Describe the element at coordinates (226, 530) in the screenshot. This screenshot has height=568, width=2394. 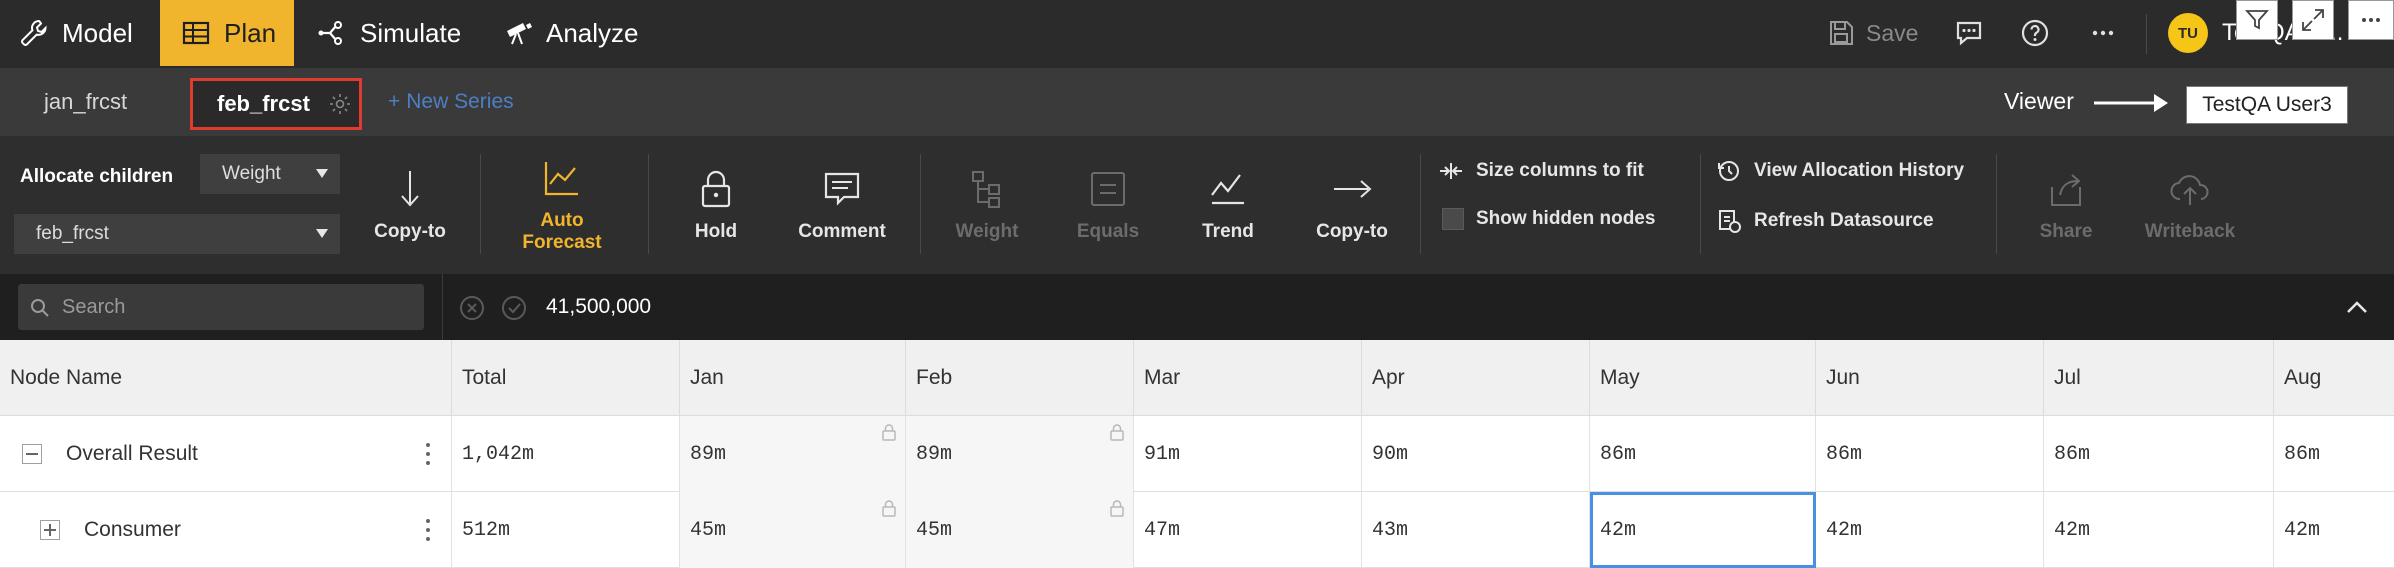
I see `node-name-cell: Consumer` at that location.